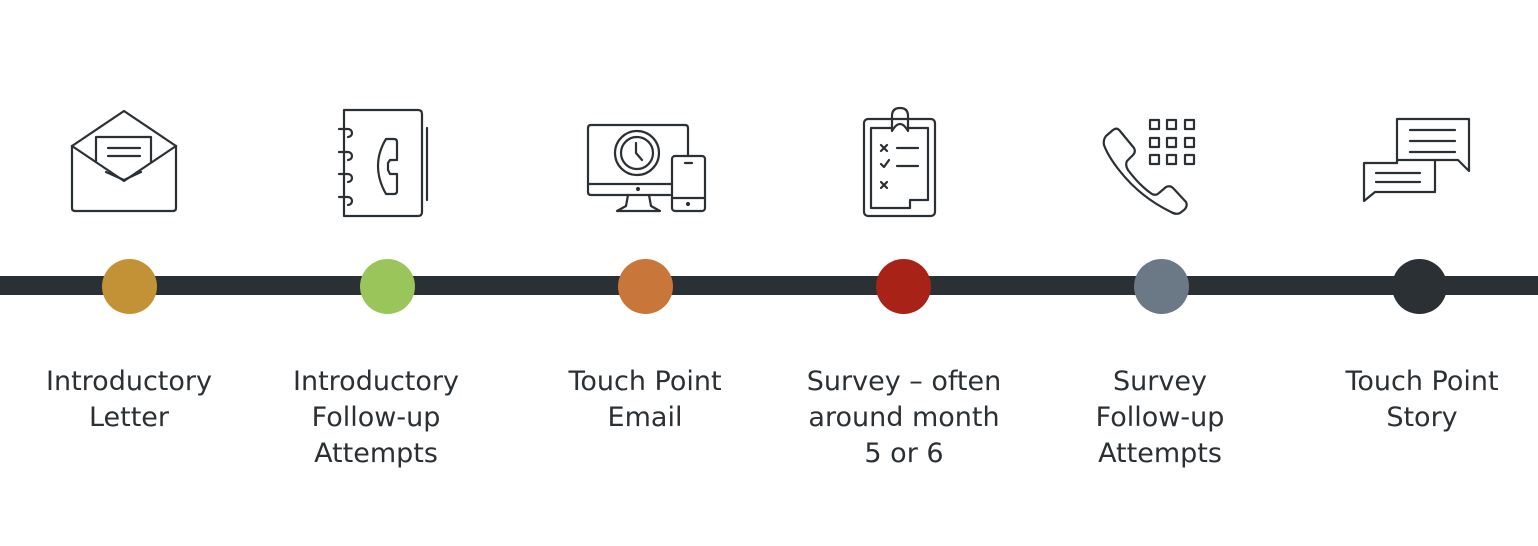 The image size is (1538, 546). I want to click on phone-book-icon, so click(383, 163).